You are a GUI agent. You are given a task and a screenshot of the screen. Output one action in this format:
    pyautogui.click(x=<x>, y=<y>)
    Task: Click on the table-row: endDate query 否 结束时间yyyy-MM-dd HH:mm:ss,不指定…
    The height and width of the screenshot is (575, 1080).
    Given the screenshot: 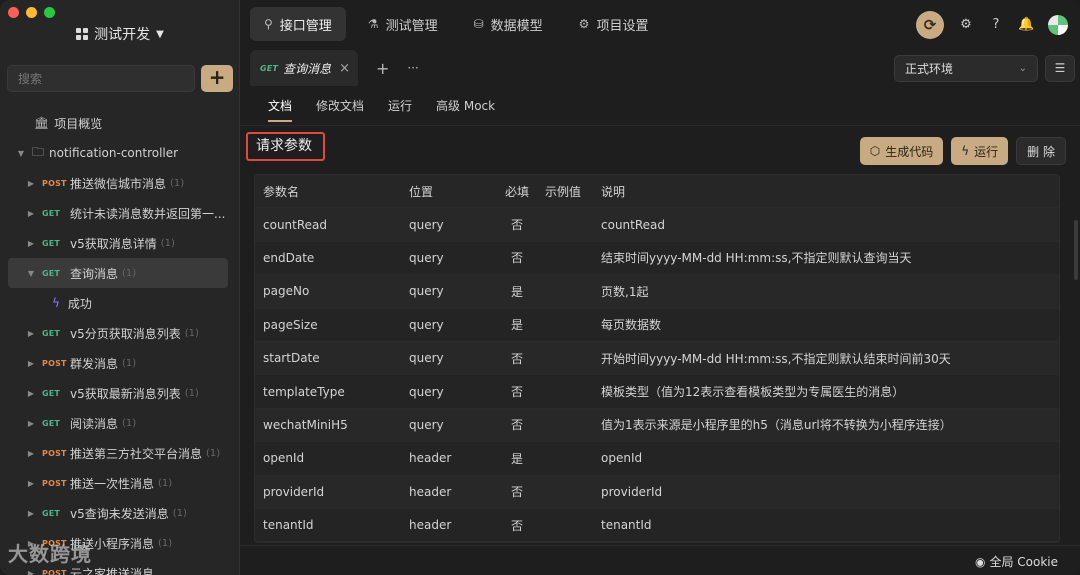 What is the action you would take?
    pyautogui.click(x=657, y=258)
    